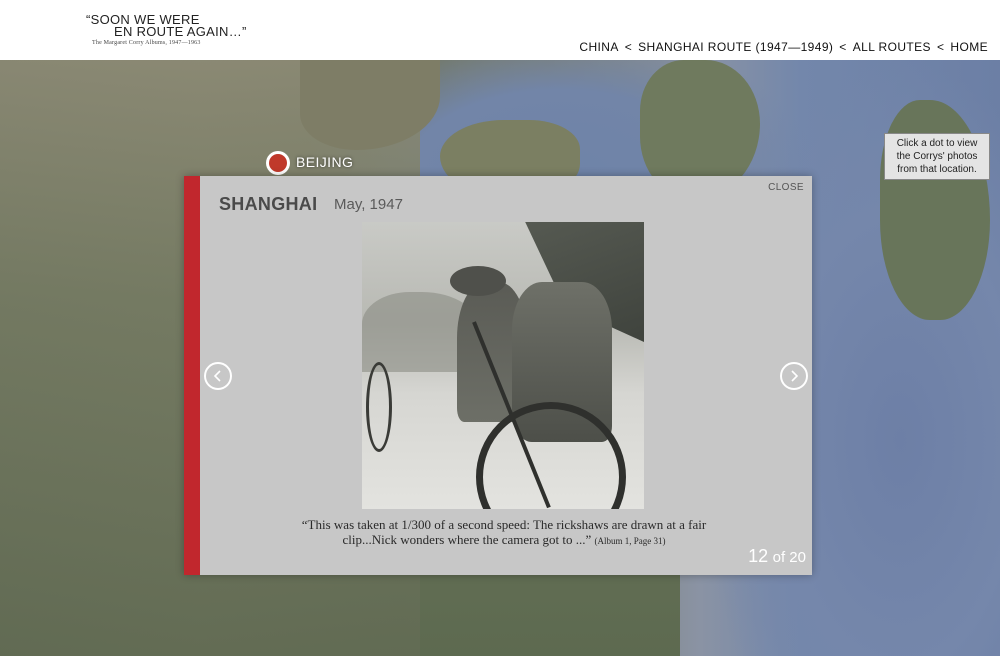 This screenshot has width=1000, height=656. What do you see at coordinates (268, 204) in the screenshot?
I see `location-title: SHANGHAI` at bounding box center [268, 204].